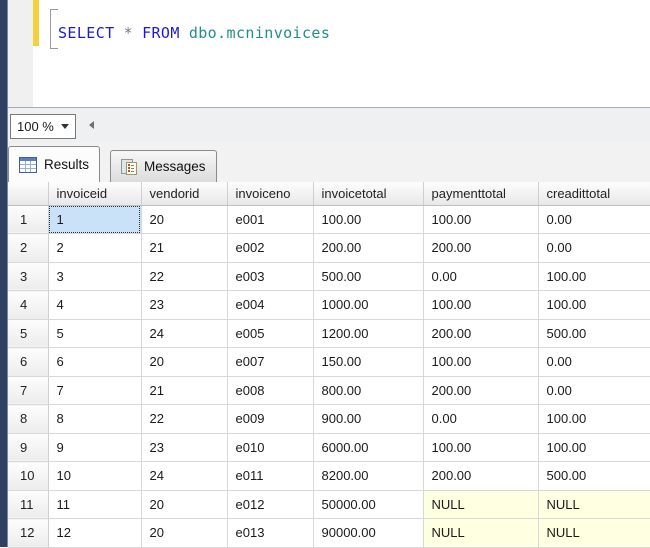 The height and width of the screenshot is (548, 650). Describe the element at coordinates (28, 390) in the screenshot. I see `row-header: 7` at that location.